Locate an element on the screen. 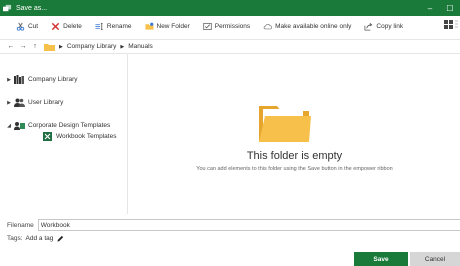 The width and height of the screenshot is (460, 266). cut-label: Cut is located at coordinates (33, 26).